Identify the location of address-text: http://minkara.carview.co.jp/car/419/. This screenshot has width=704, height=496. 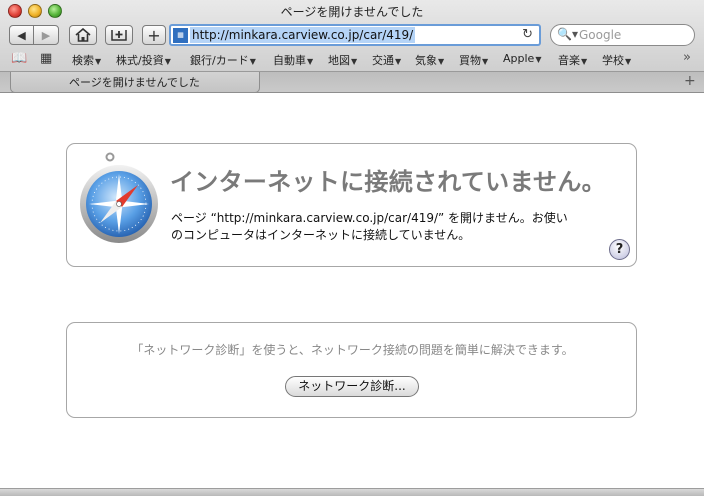
(303, 35).